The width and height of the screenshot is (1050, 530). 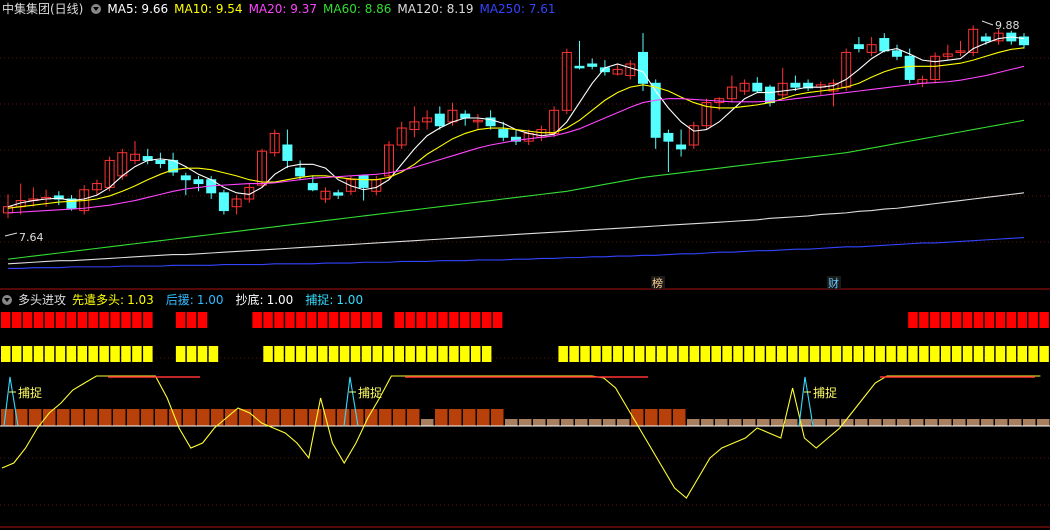 I want to click on indicator-name: 多头进攻, so click(x=42, y=300).